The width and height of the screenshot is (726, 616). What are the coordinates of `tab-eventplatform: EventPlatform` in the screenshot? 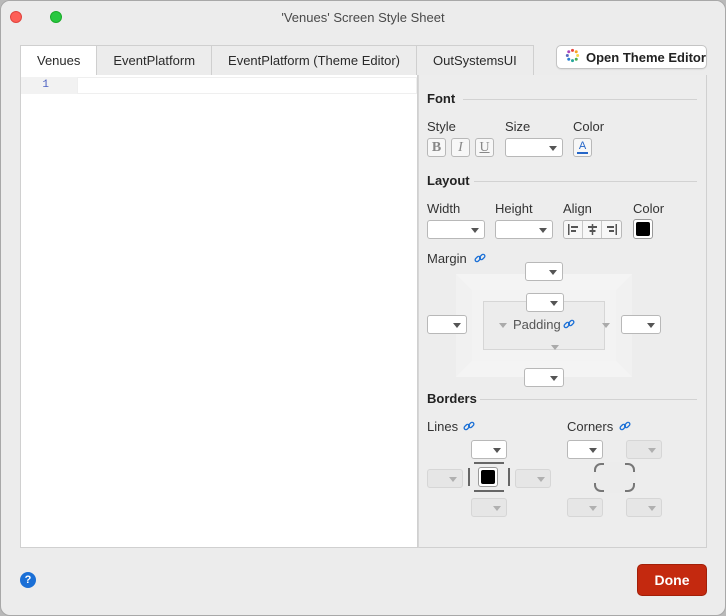 It's located at (155, 60).